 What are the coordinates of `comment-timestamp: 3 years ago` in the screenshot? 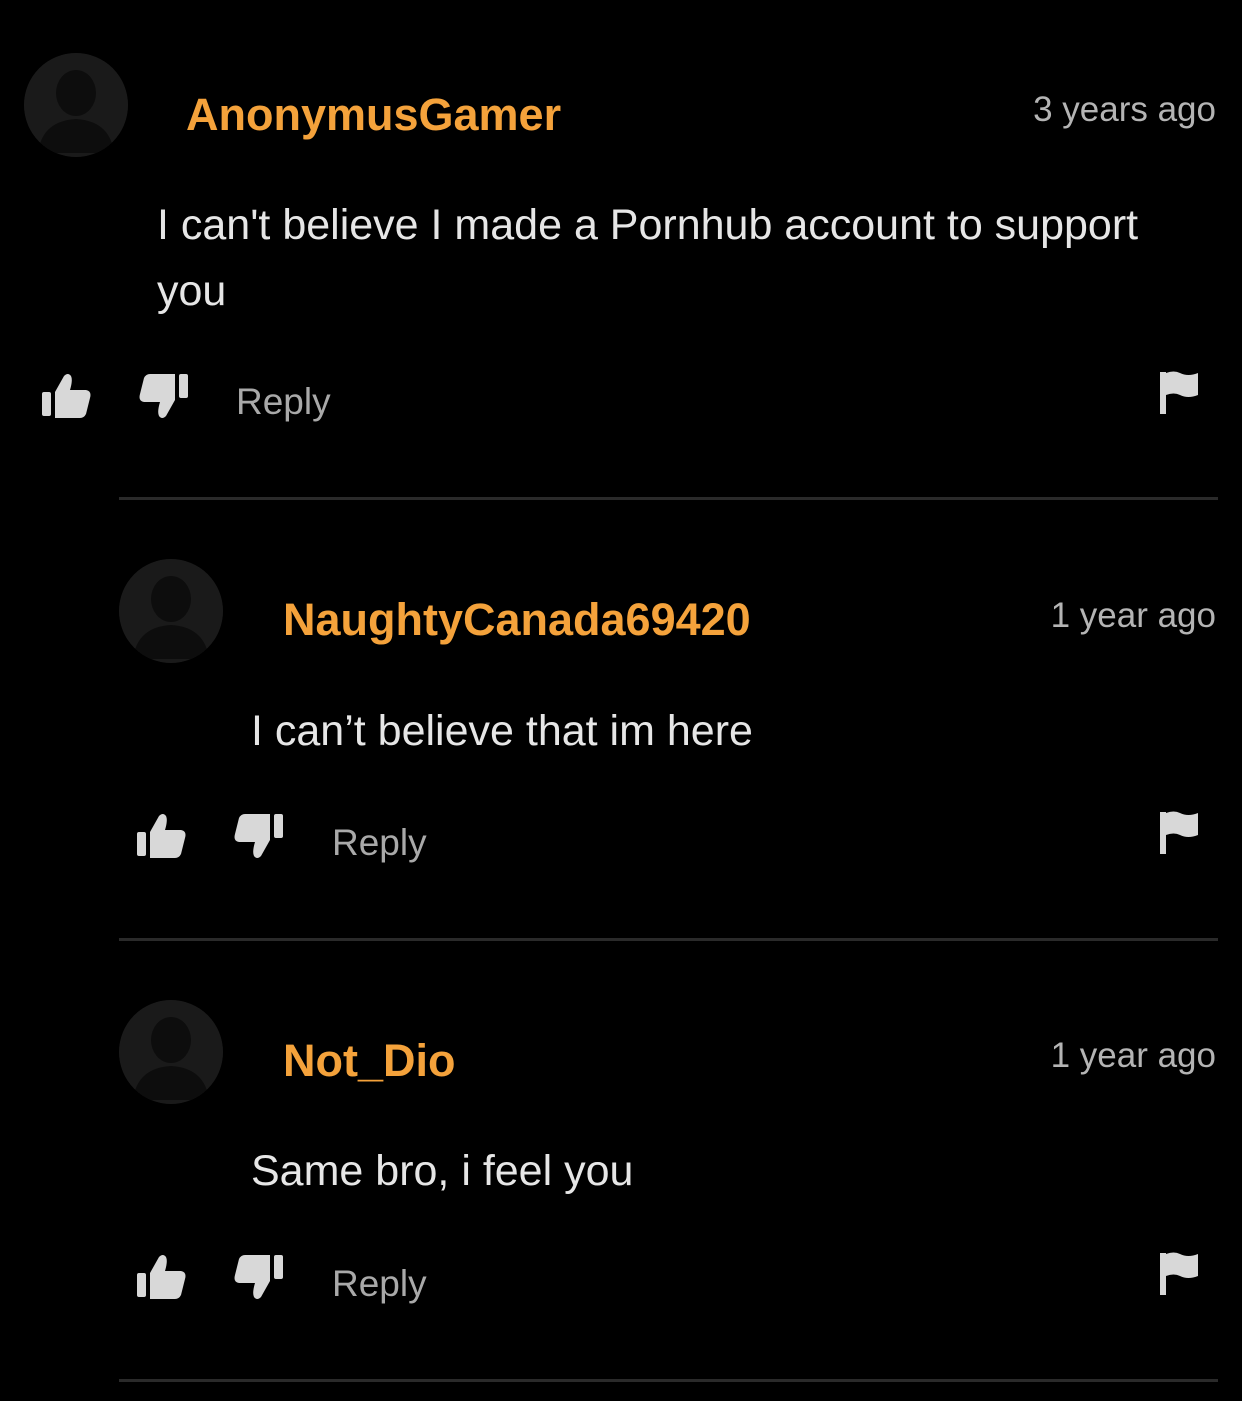 It's located at (1124, 109).